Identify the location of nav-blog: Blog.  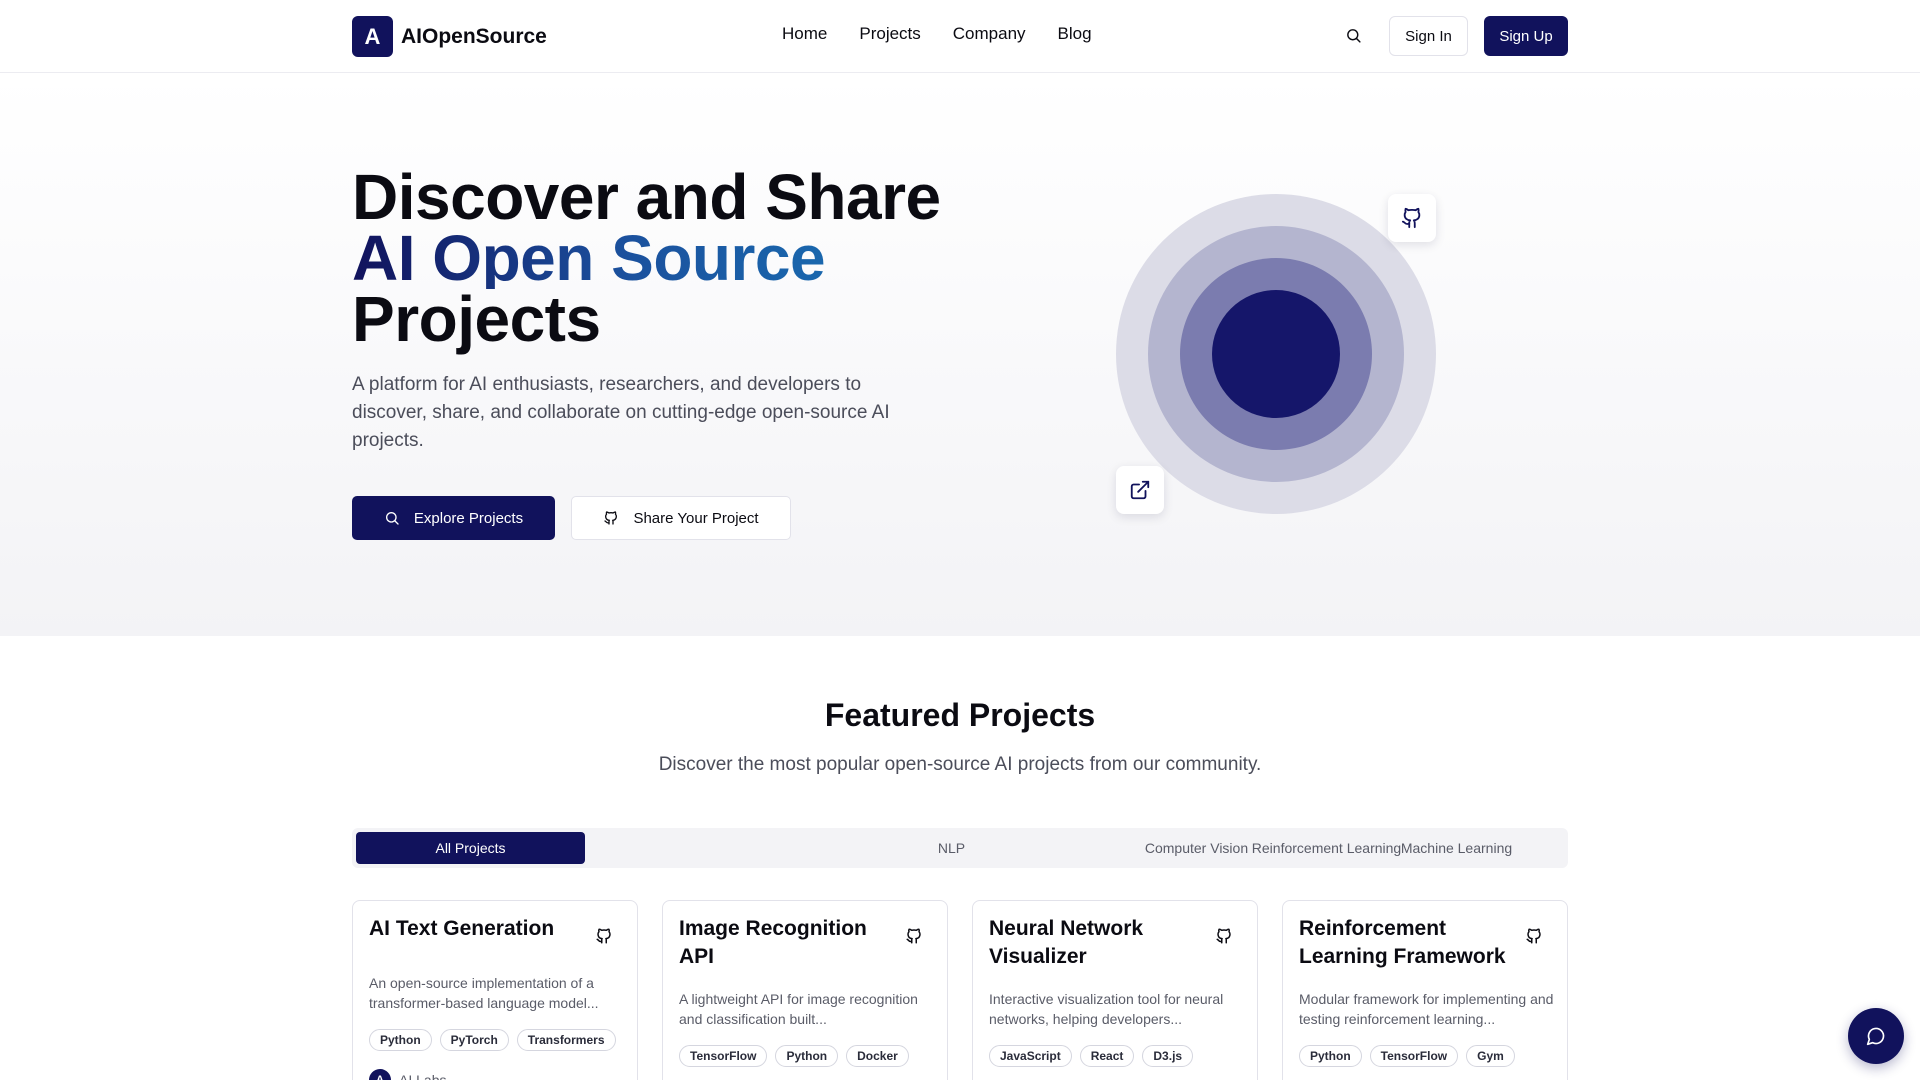
(1075, 34).